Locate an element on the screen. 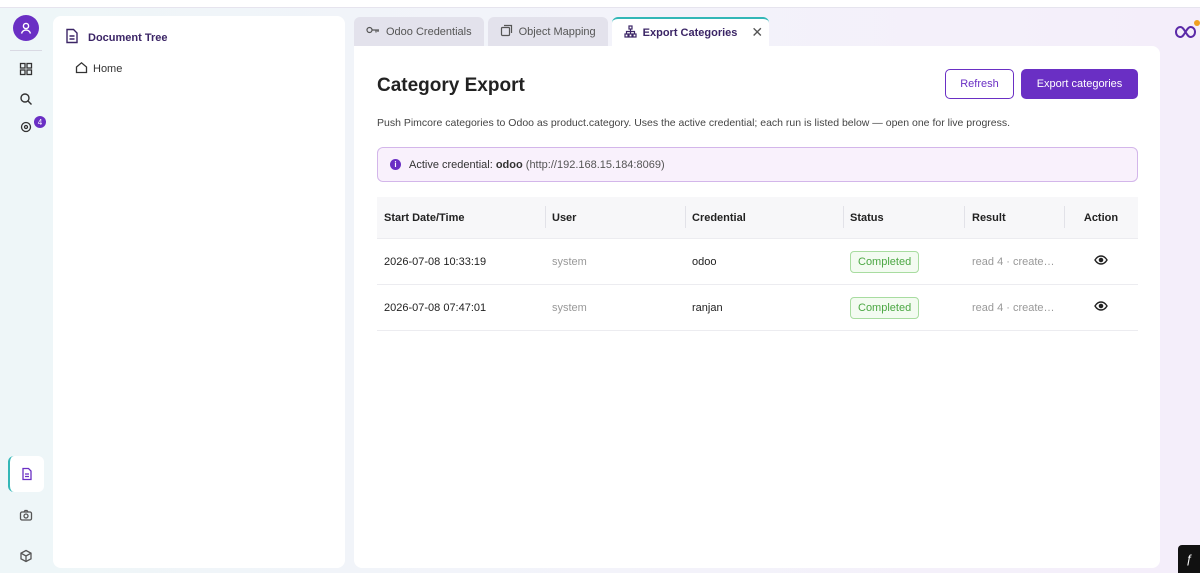 This screenshot has width=1200, height=573. dashboard-icon is located at coordinates (26, 69).